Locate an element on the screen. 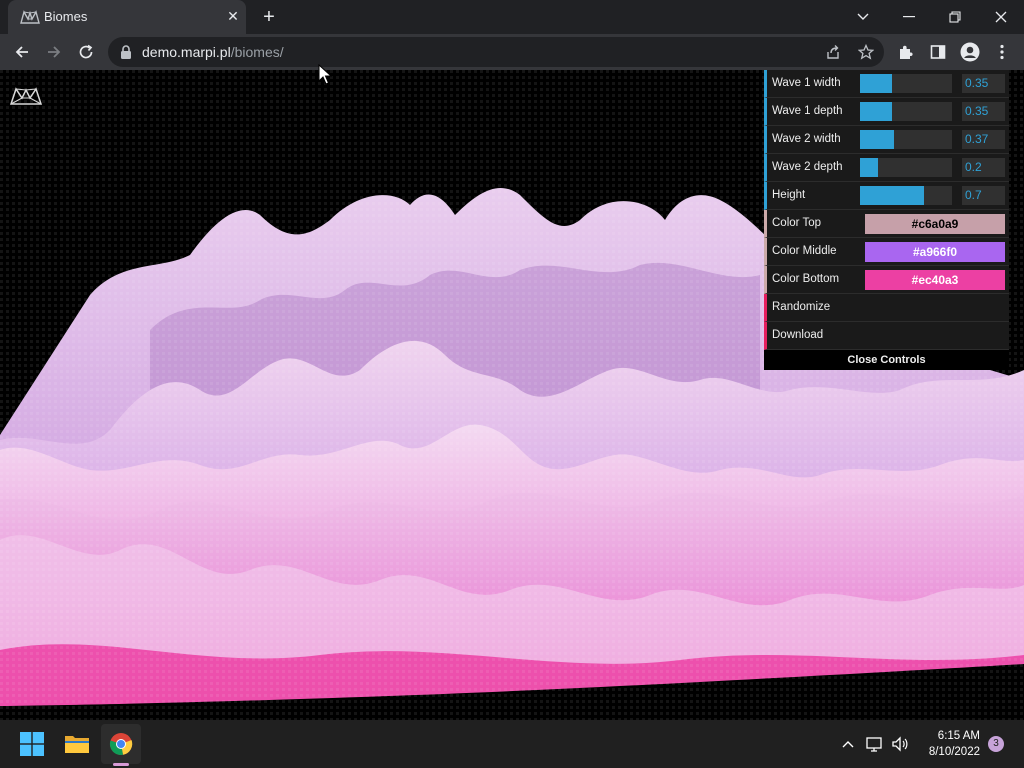 The image size is (1024, 768). wave-2-depth-slider is located at coordinates (906, 167).